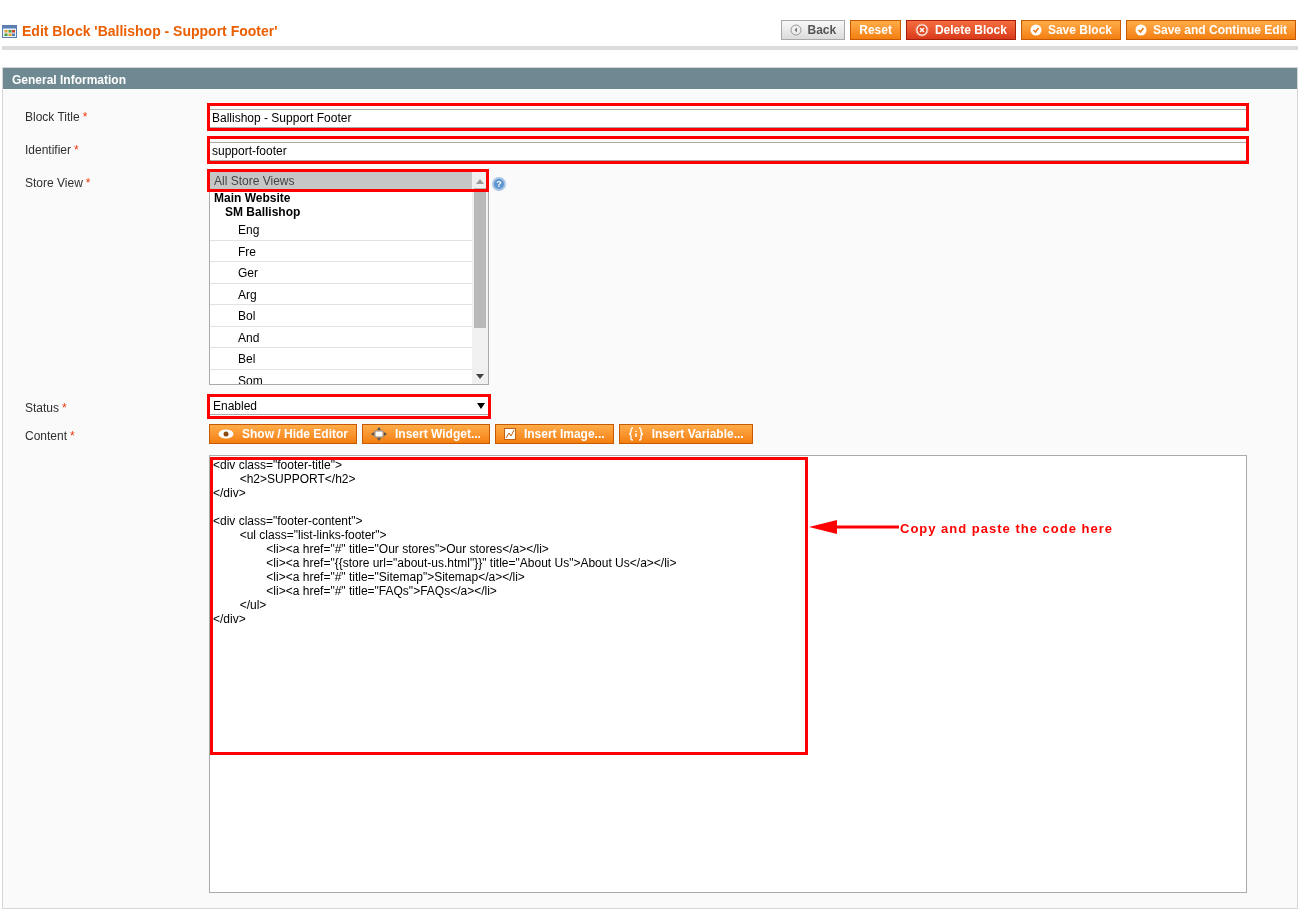  What do you see at coordinates (341, 273) in the screenshot?
I see `listbox-option: Ger` at bounding box center [341, 273].